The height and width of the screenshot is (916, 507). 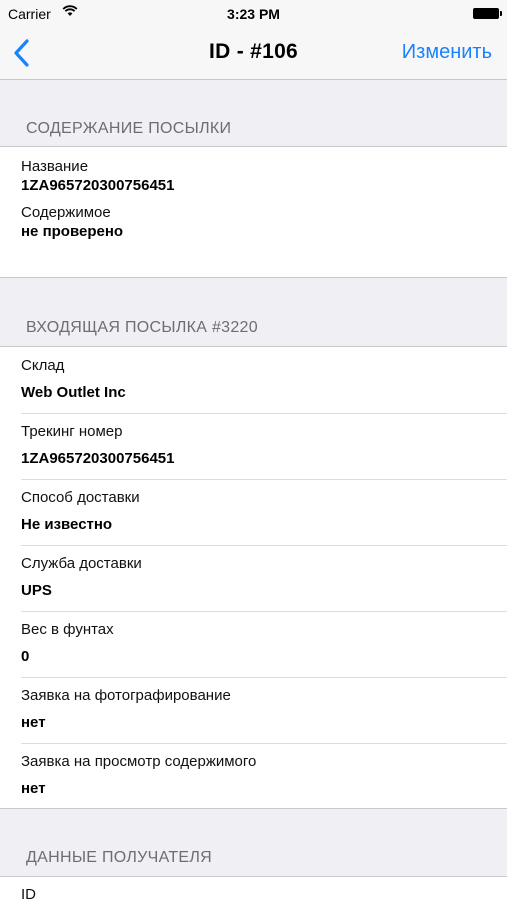 What do you see at coordinates (28, 894) in the screenshot?
I see `field-label-id: ID` at bounding box center [28, 894].